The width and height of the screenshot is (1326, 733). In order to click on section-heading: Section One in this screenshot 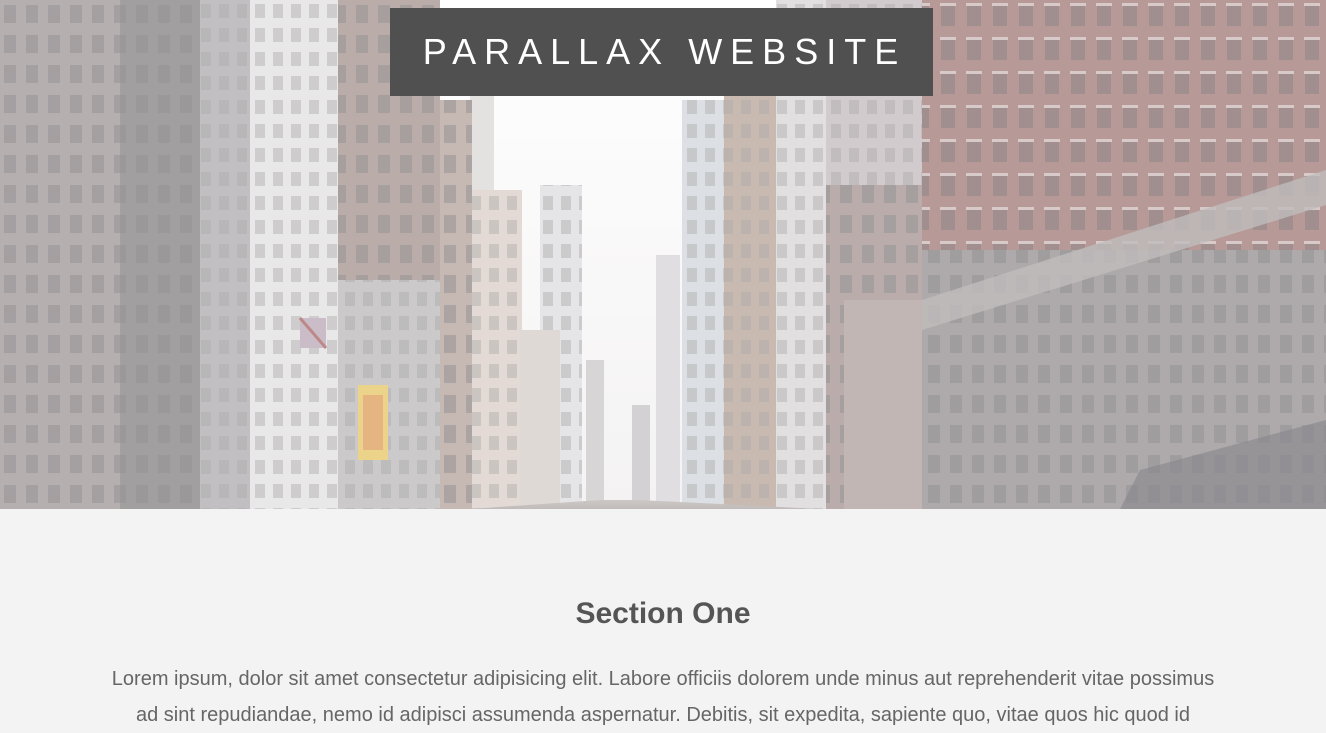, I will do `click(663, 613)`.